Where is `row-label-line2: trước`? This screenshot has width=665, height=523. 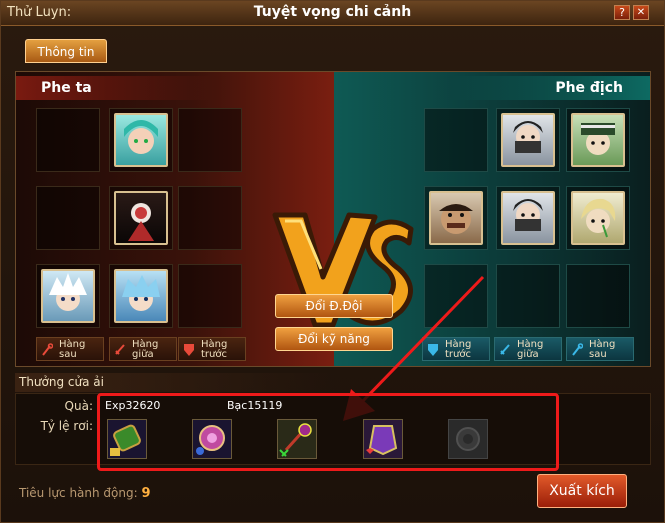
row-label-line2: trước is located at coordinates (214, 354).